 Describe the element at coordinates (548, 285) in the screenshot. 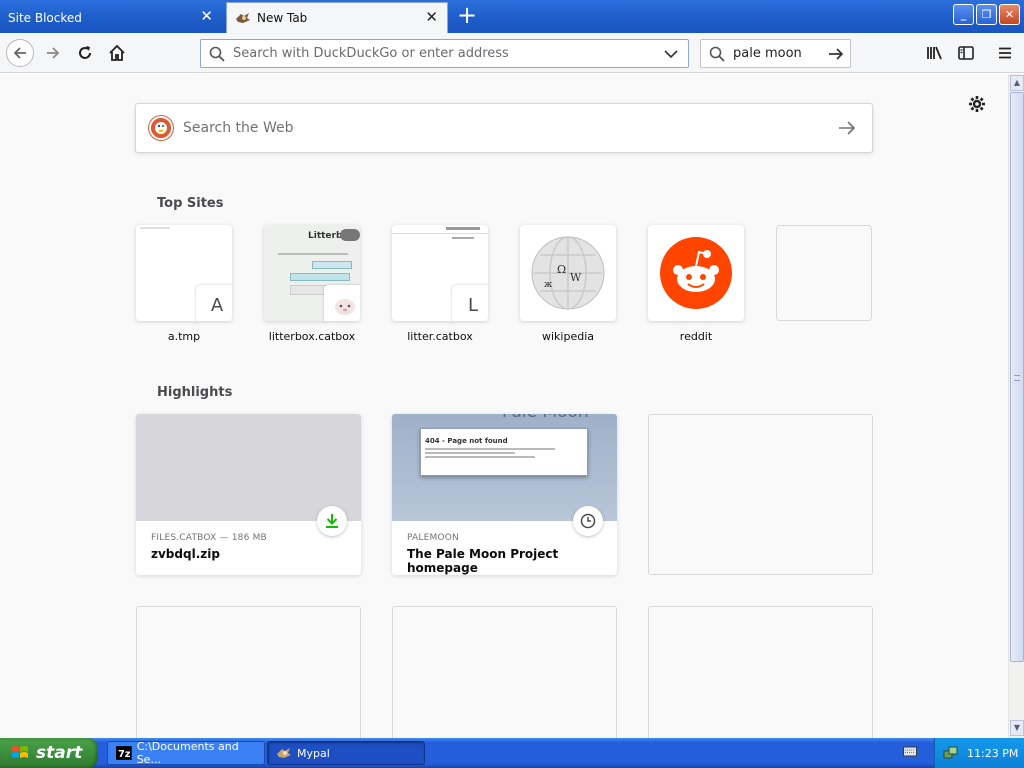

I see `svg-text: ж` at that location.